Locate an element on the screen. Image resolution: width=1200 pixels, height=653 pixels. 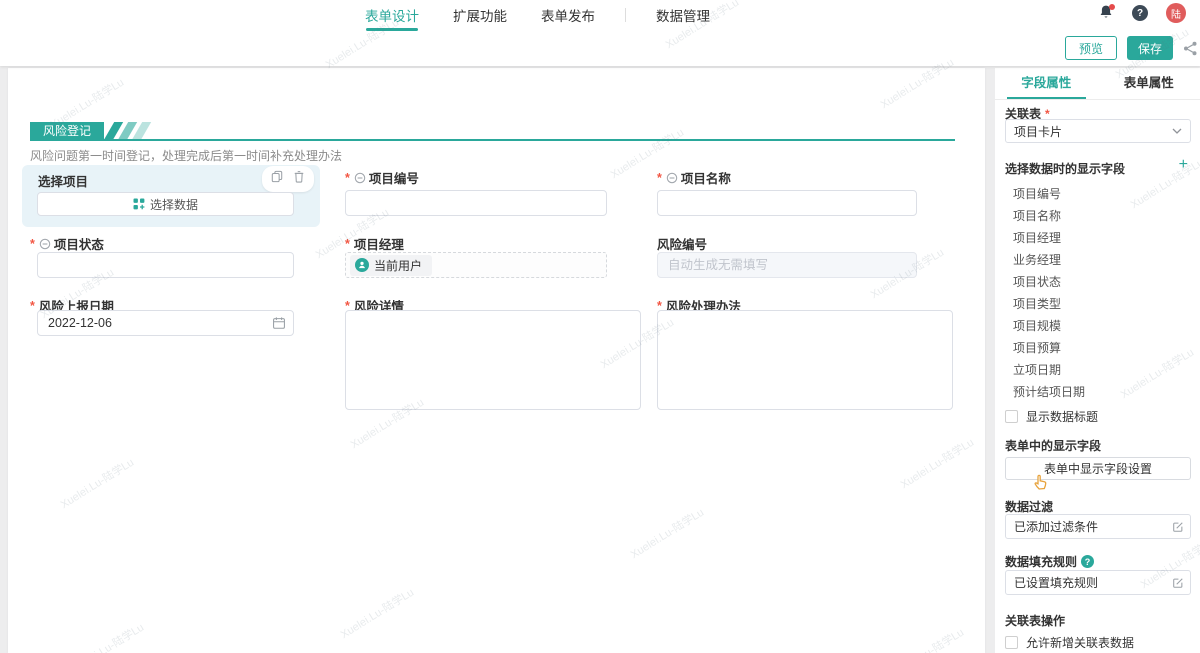
show-data-title-checkbox: 显示数据标题 is located at coordinates (1051, 416).